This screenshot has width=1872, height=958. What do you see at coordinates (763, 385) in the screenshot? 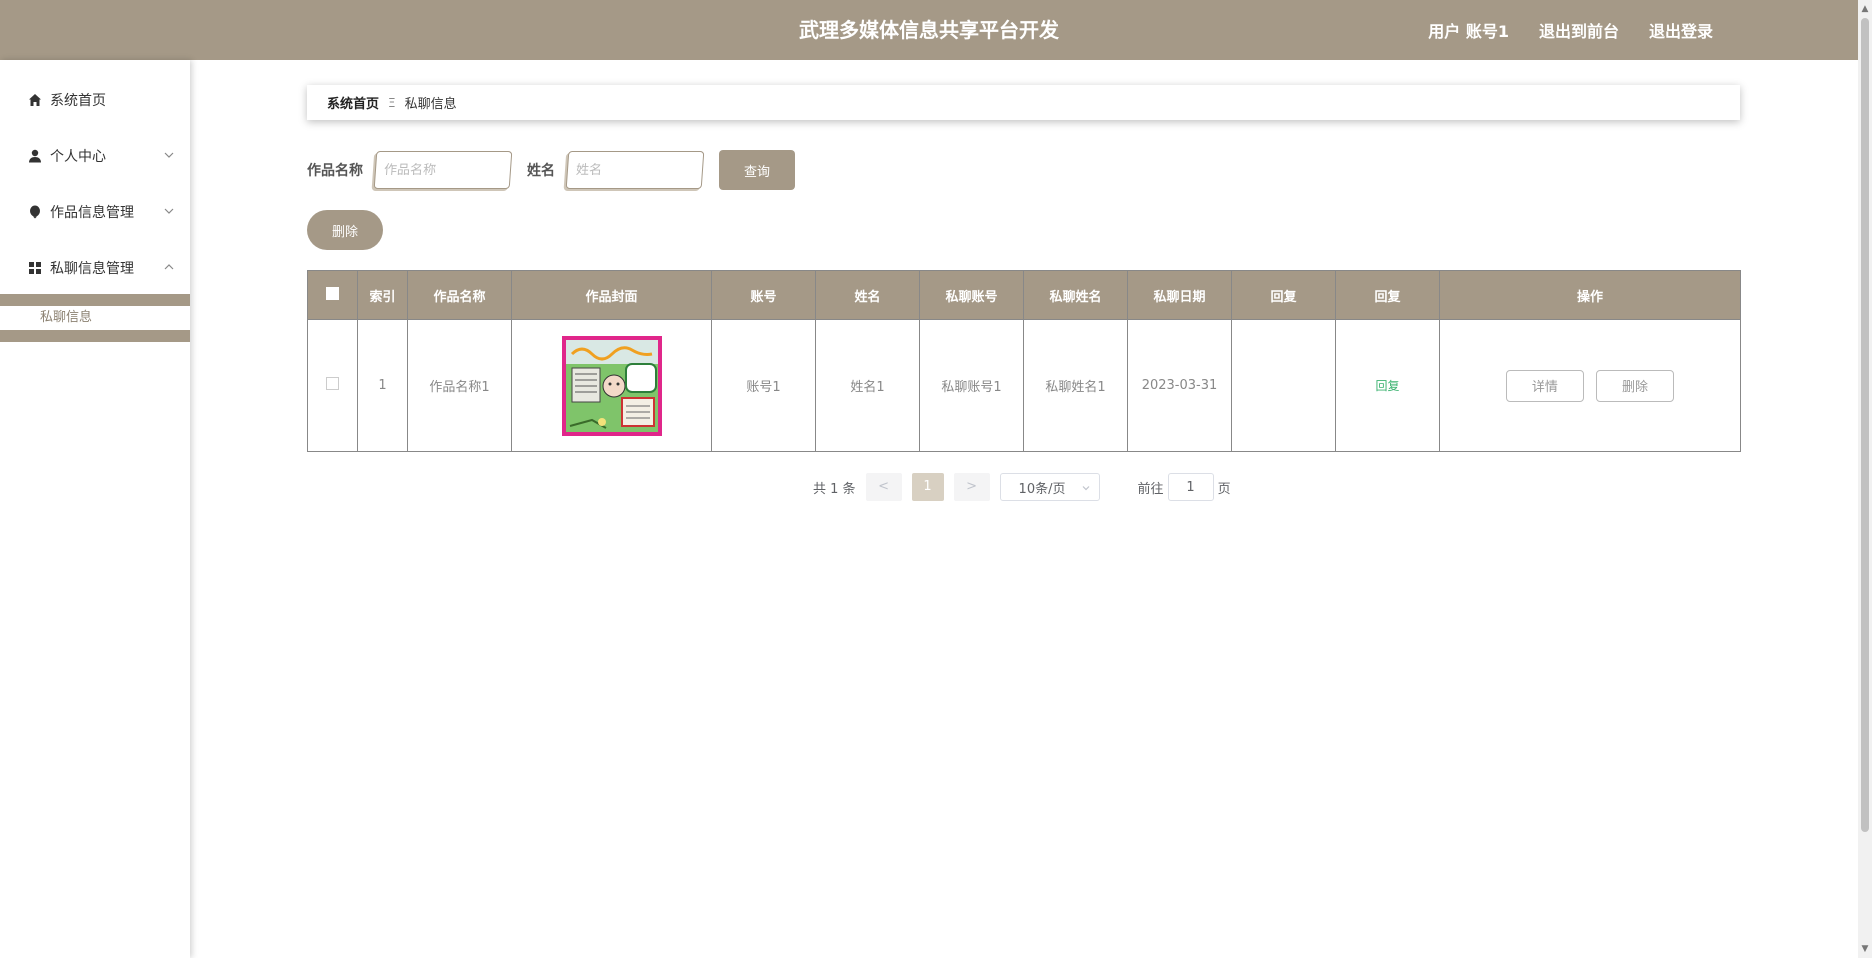
I see `account-cell: 账号1` at bounding box center [763, 385].